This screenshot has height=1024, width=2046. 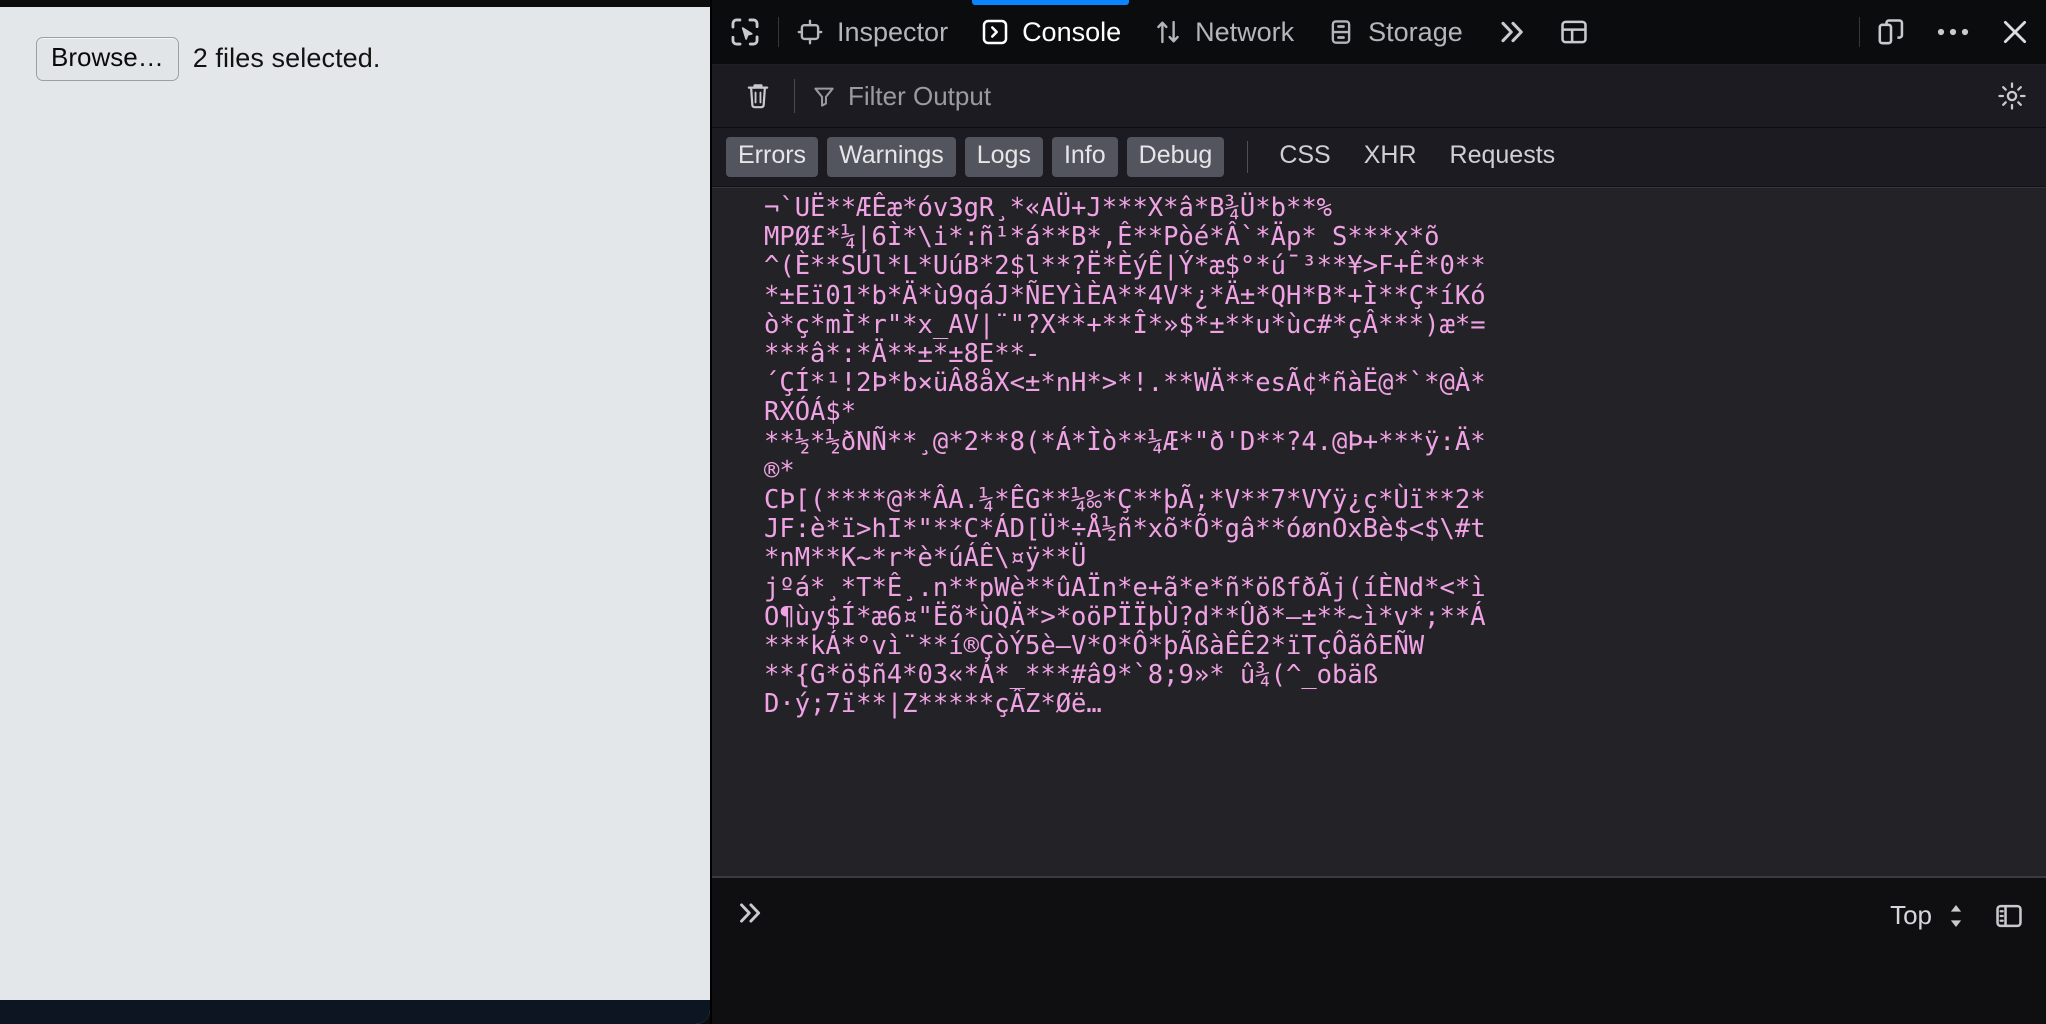 I want to click on tab-console-label: Console, so click(x=1072, y=31).